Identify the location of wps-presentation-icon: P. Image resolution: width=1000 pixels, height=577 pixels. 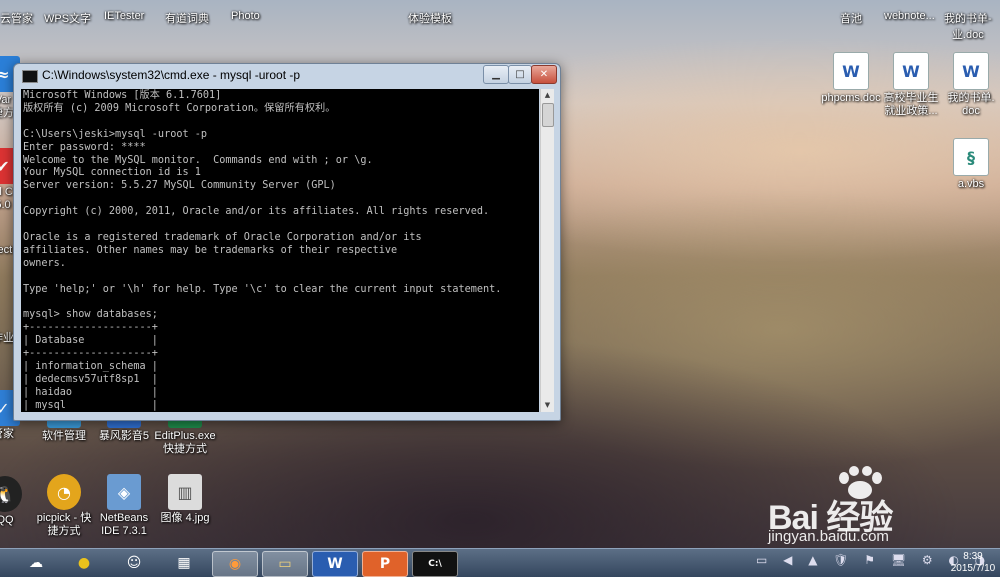
(385, 564).